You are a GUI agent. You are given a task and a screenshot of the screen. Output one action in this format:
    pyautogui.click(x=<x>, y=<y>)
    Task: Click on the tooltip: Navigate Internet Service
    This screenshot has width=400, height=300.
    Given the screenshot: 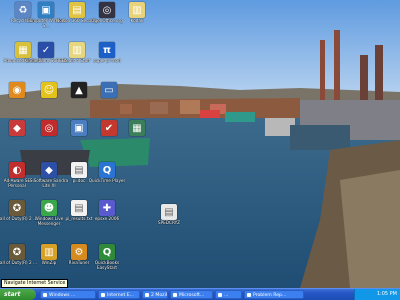 What is the action you would take?
    pyautogui.click(x=35, y=283)
    